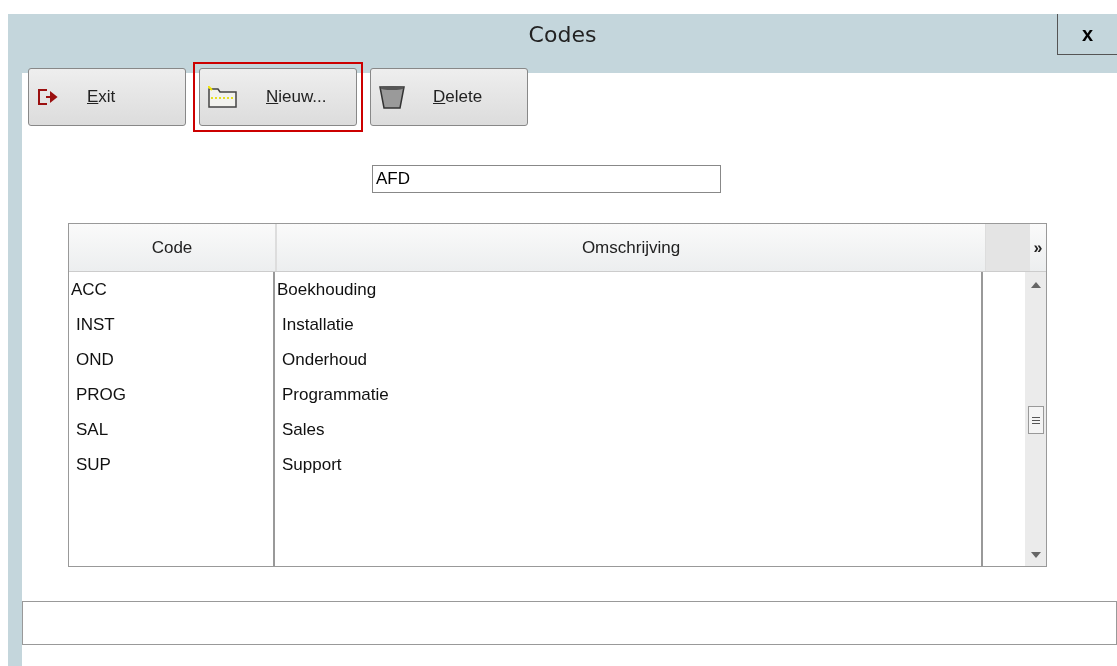  Describe the element at coordinates (95, 360) in the screenshot. I see `table-cell-text: OND` at that location.